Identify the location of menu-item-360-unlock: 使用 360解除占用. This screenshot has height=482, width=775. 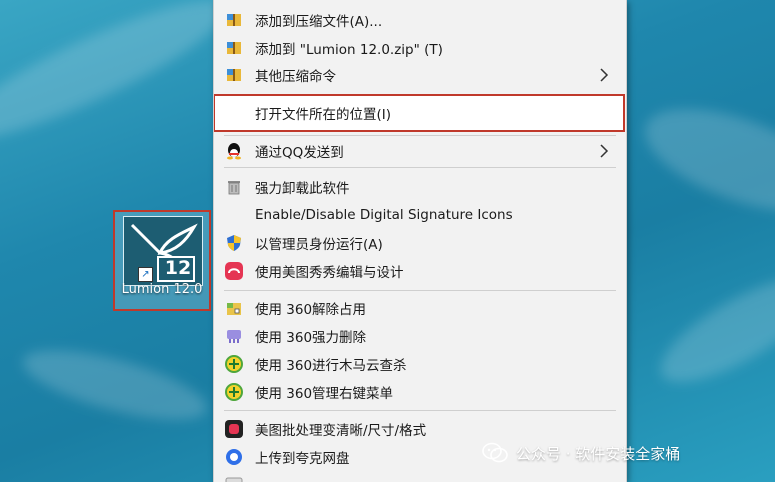
(420, 308).